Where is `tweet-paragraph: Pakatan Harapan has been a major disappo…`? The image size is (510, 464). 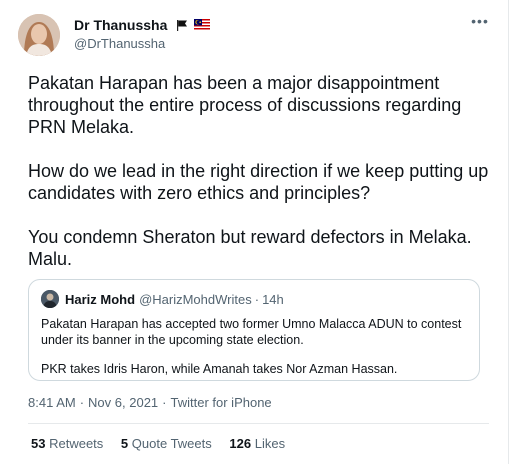 tweet-paragraph: Pakatan Harapan has been a major disappo… is located at coordinates (245, 105).